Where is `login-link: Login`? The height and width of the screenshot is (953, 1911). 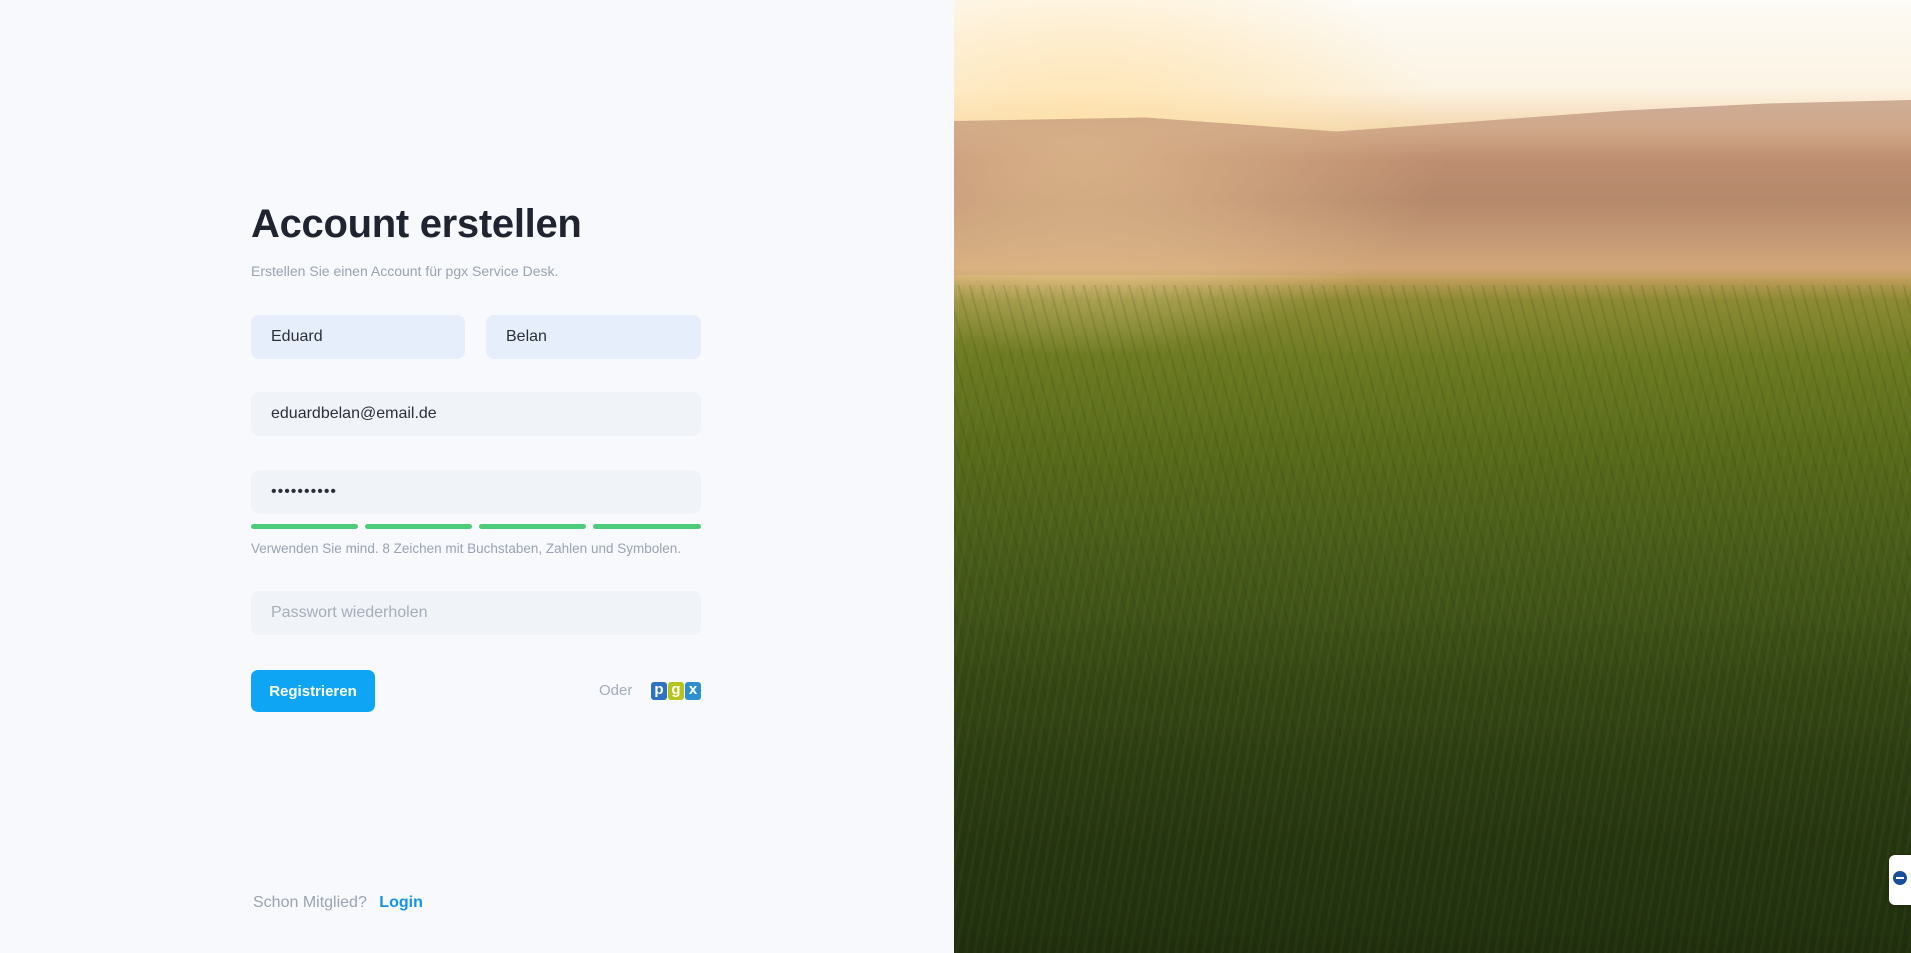
login-link: Login is located at coordinates (401, 902).